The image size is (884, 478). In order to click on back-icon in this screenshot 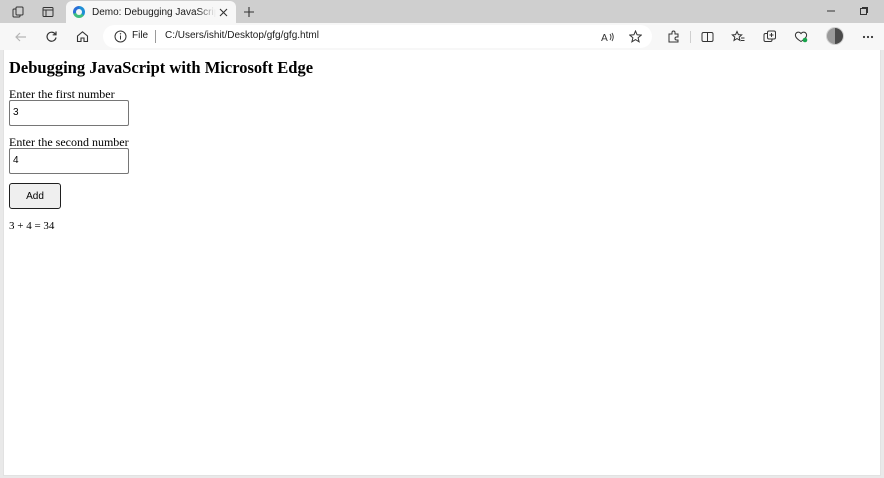, I will do `click(20, 36)`.